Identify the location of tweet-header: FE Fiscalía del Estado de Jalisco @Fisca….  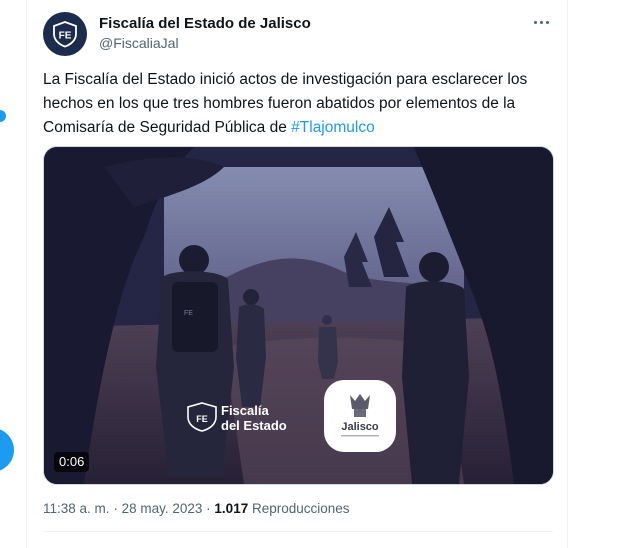
(298, 34).